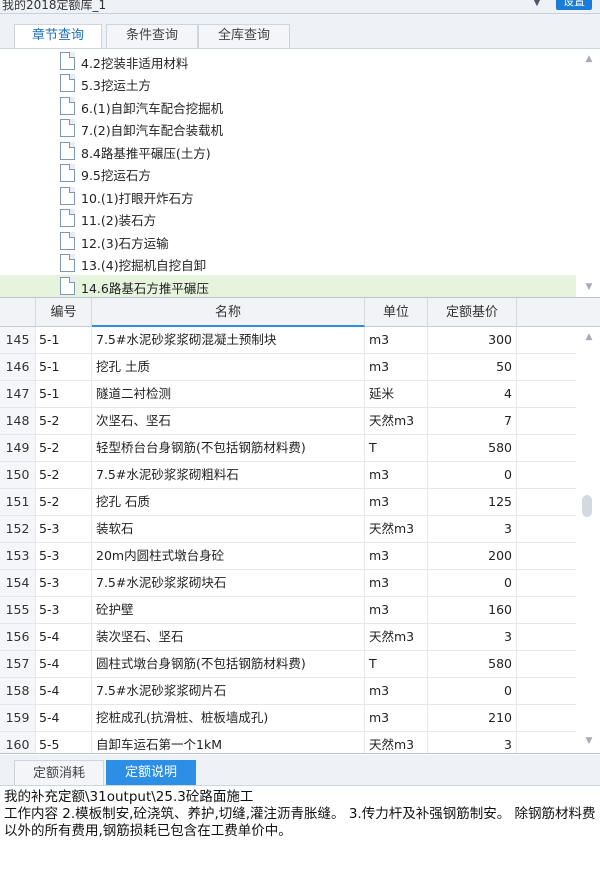  I want to click on chevron-down-icon: ▼, so click(537, 5).